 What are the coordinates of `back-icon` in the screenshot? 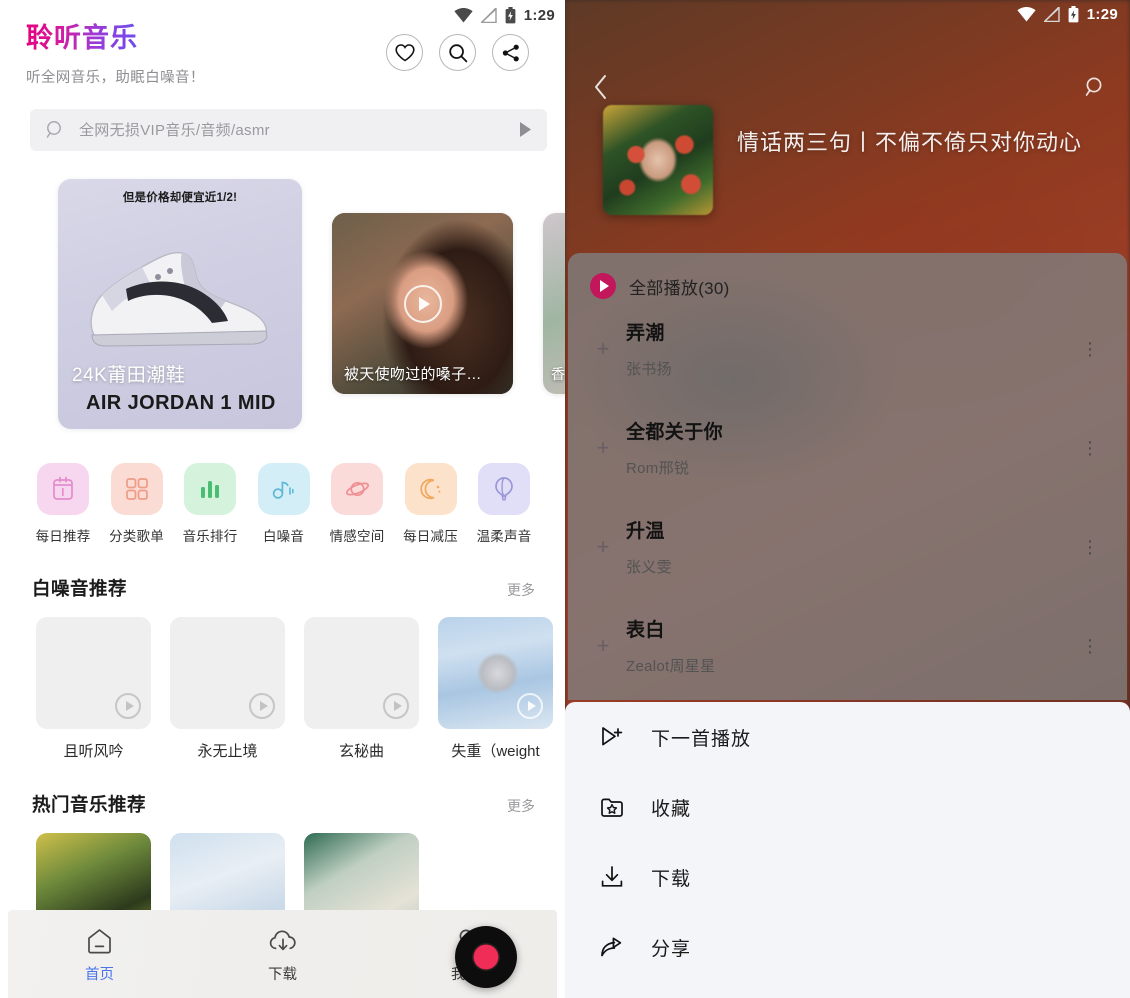 It's located at (601, 87).